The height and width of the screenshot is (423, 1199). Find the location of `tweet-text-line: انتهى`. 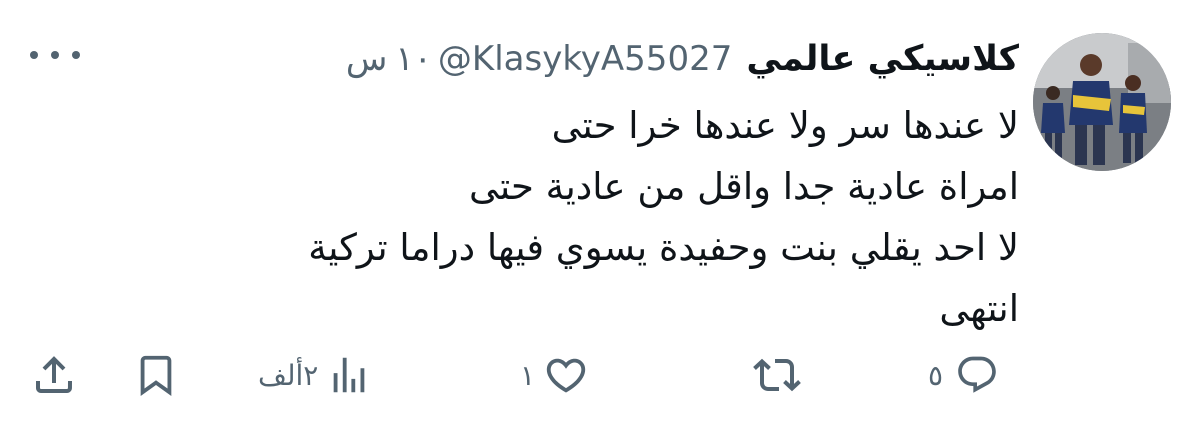

tweet-text-line: انتهى is located at coordinates (979, 308).